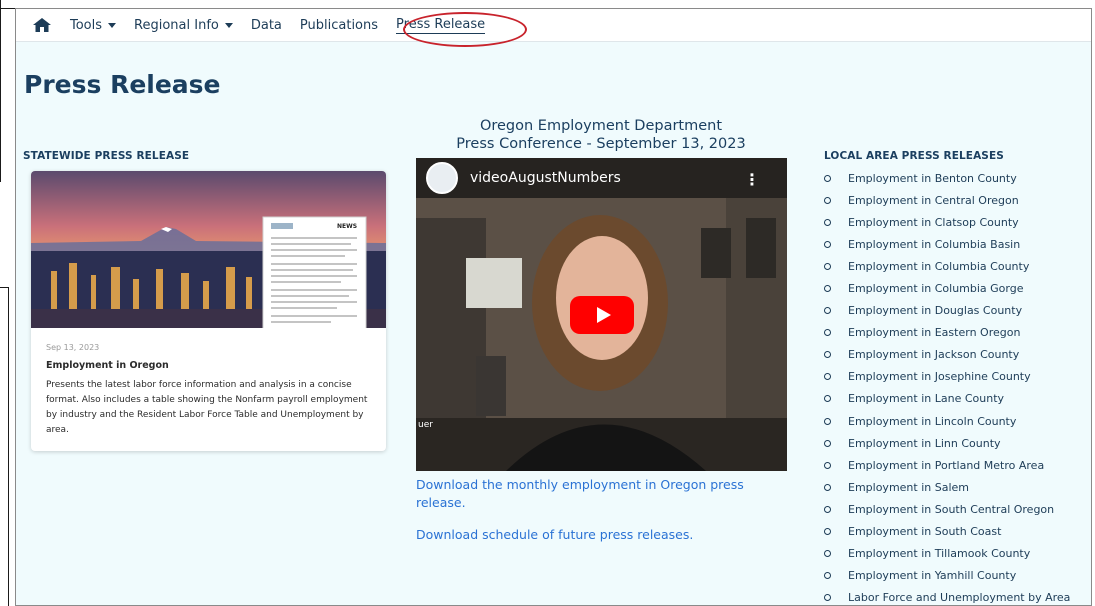  Describe the element at coordinates (933, 200) in the screenshot. I see `local-release-link: Employment in Central Oregon` at that location.